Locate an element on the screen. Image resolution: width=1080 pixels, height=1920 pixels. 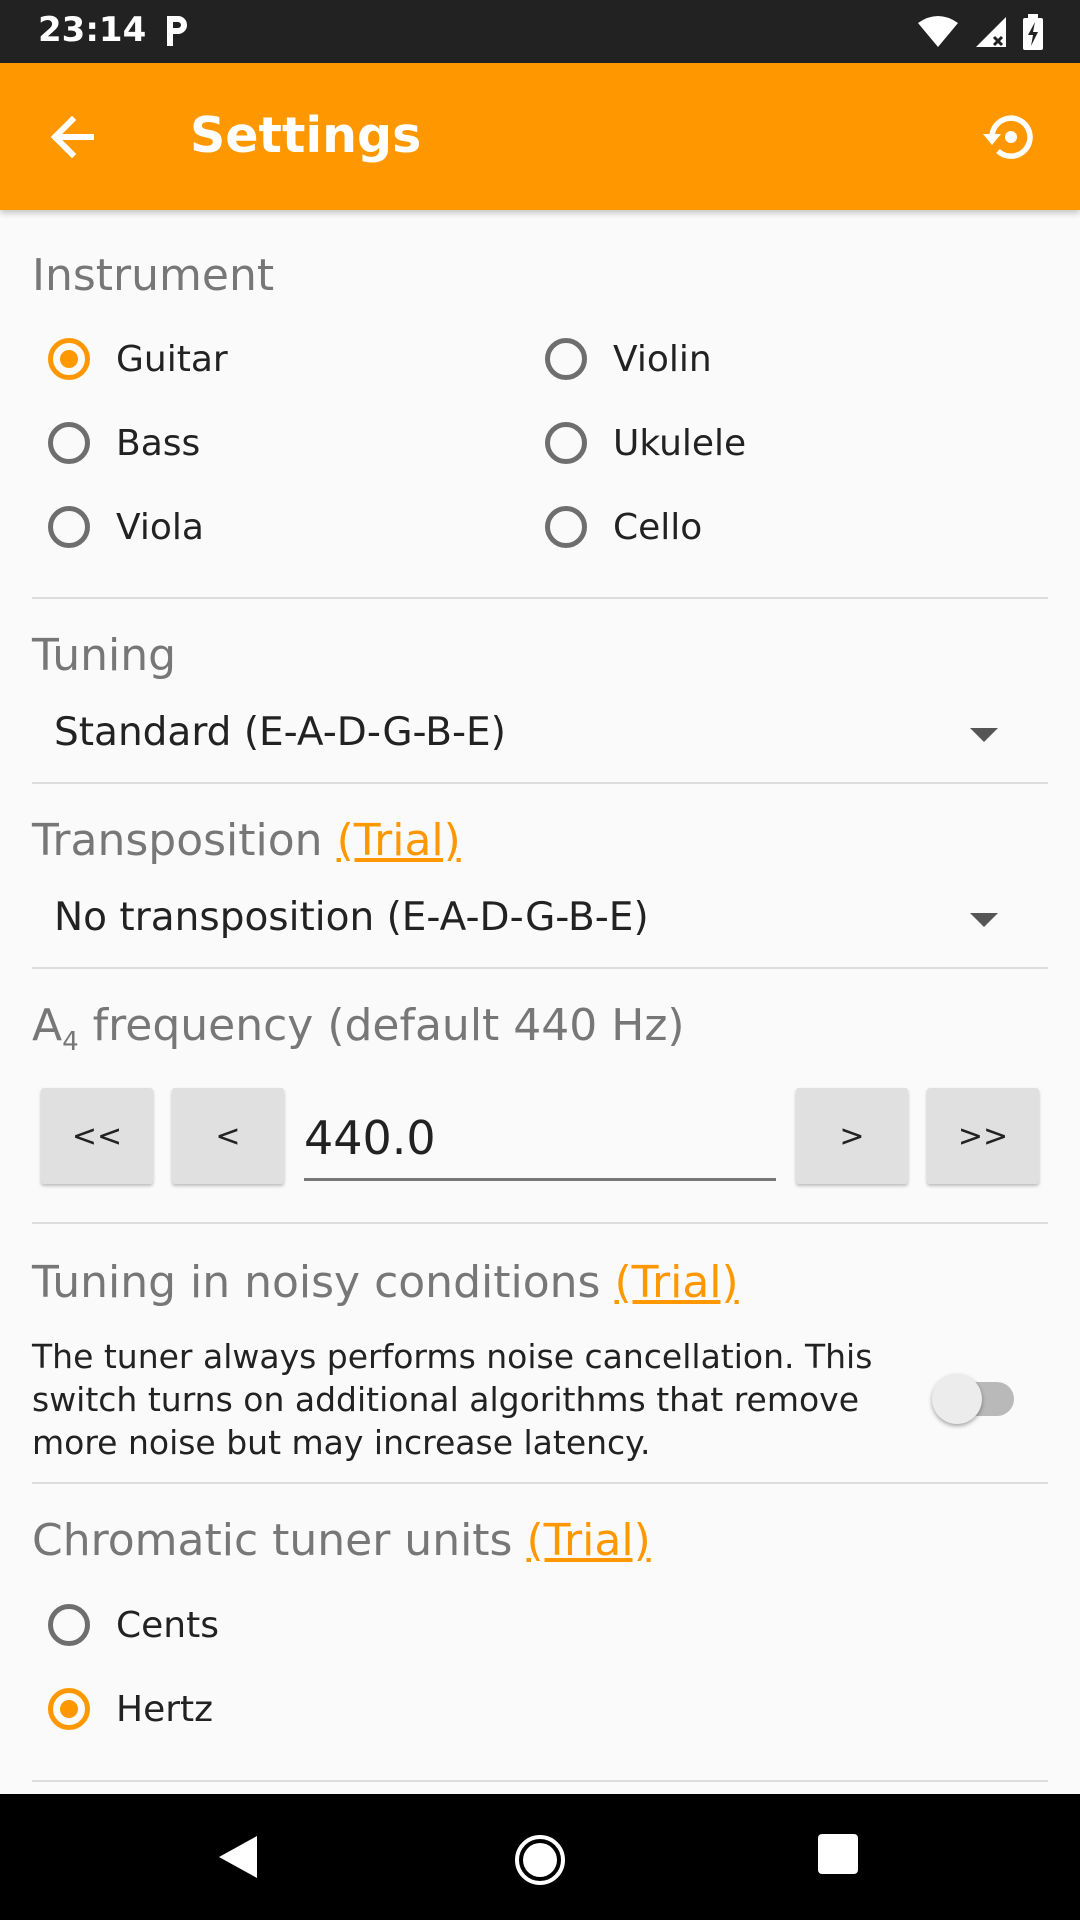
status-time: 23:14 is located at coordinates (92, 30).